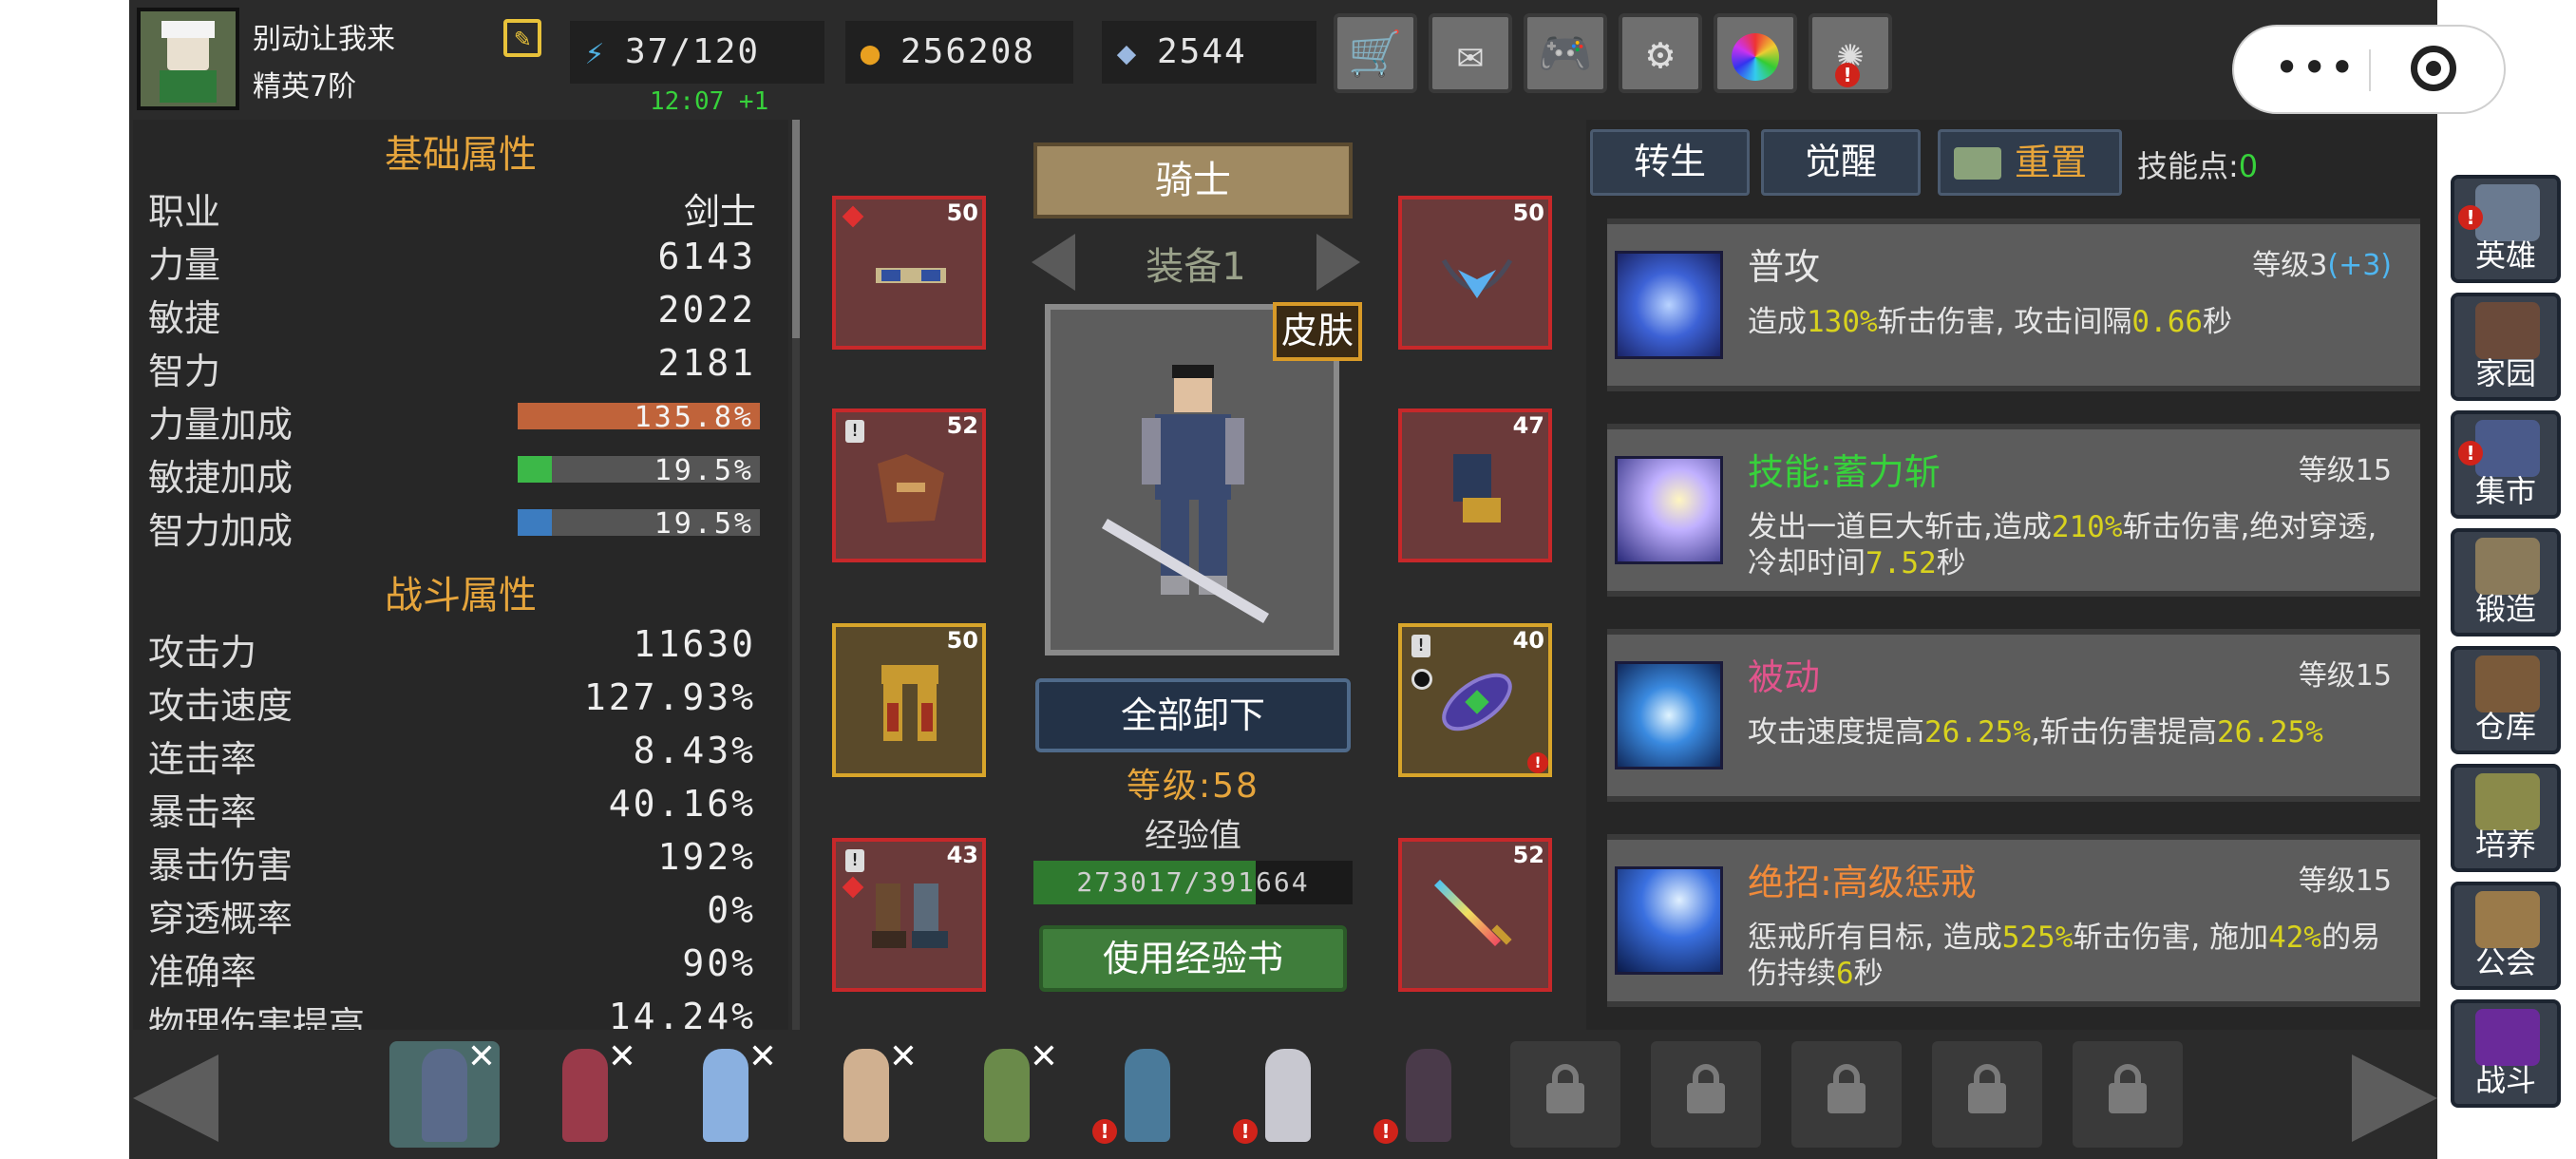 The width and height of the screenshot is (2576, 1159). I want to click on stat-row: 暴击率 40.16%, so click(452, 808).